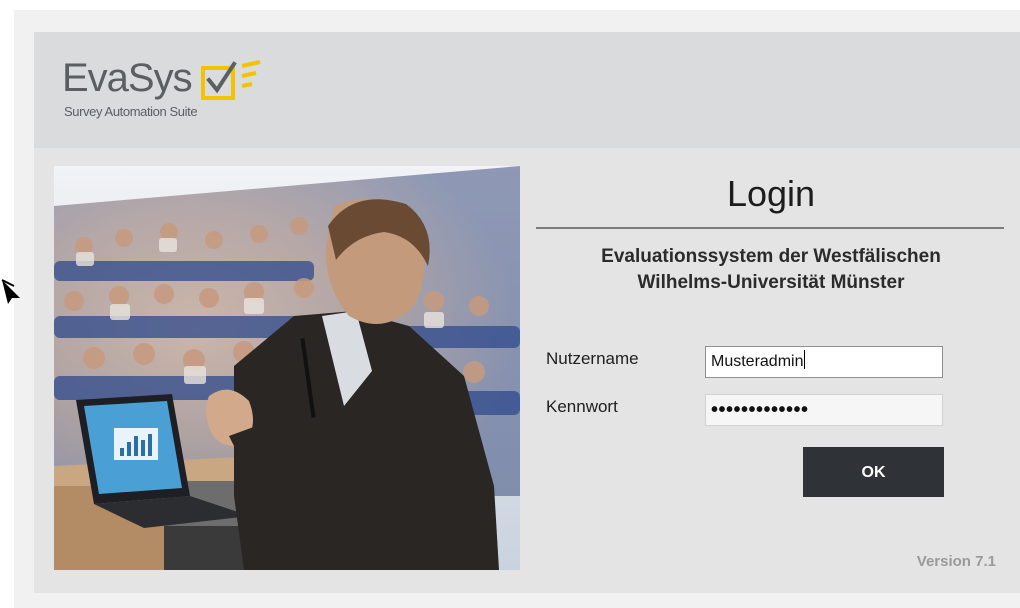  I want to click on username-value: Musteradmin, so click(757, 361).